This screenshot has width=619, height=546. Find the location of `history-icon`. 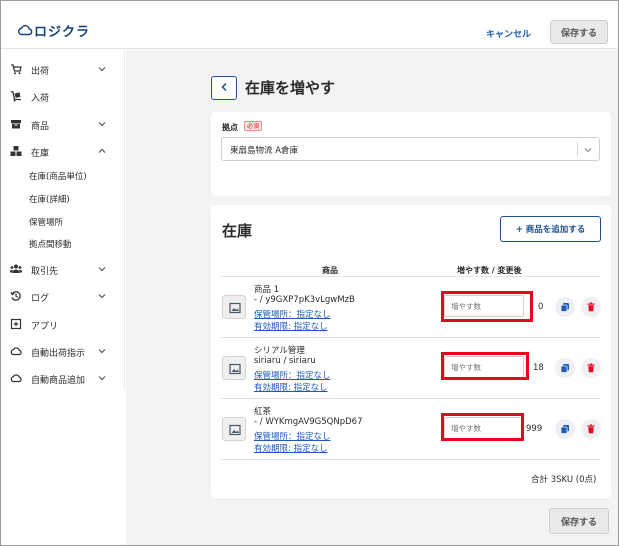

history-icon is located at coordinates (15, 296).